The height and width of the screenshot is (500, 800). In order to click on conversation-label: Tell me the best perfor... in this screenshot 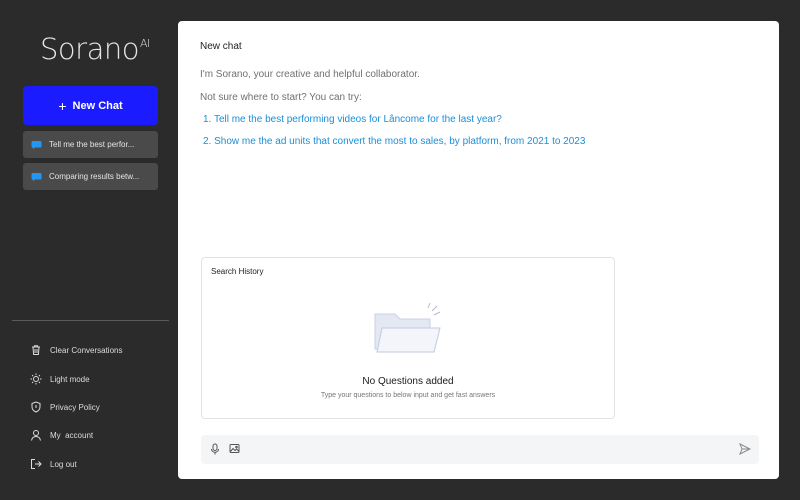, I will do `click(92, 144)`.